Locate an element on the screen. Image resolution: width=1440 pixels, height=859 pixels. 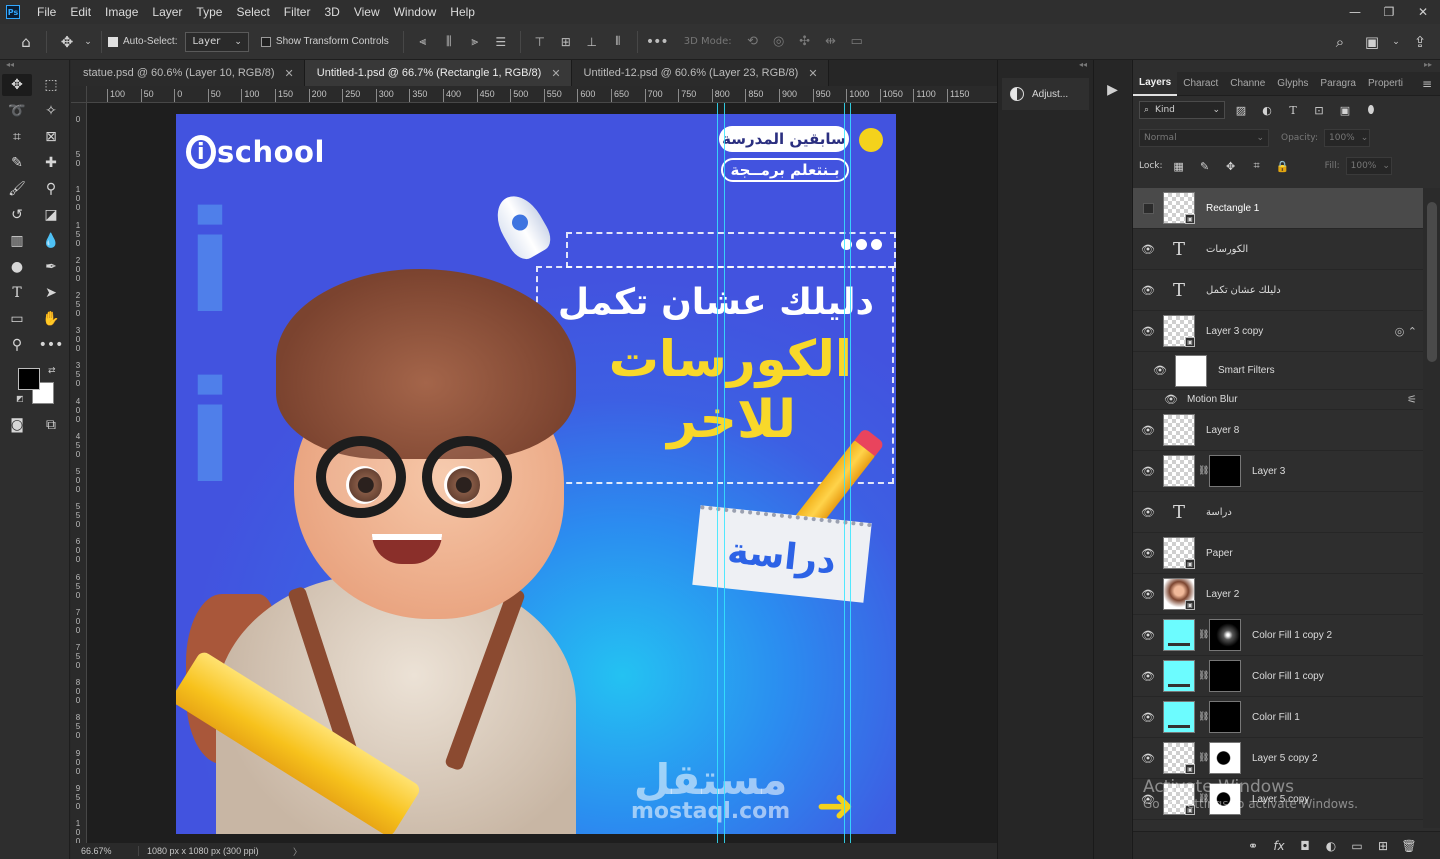
photoshop-logo-icon: Ps is located at coordinates (13, 12).